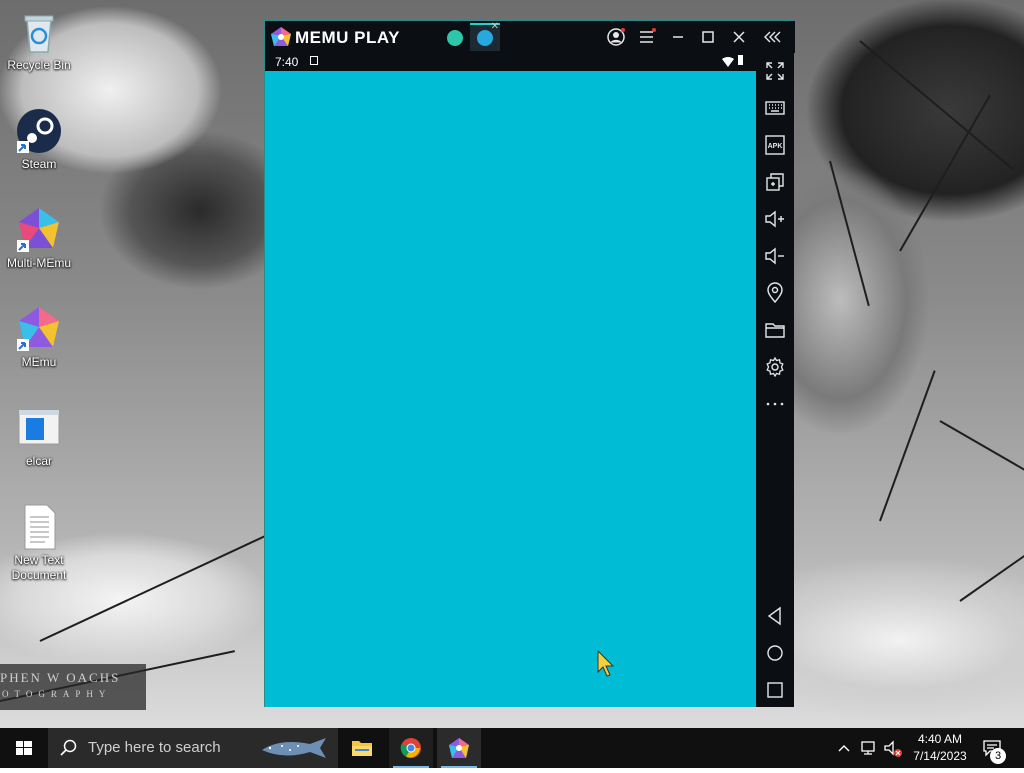  I want to click on taskbar-memu, so click(459, 748).